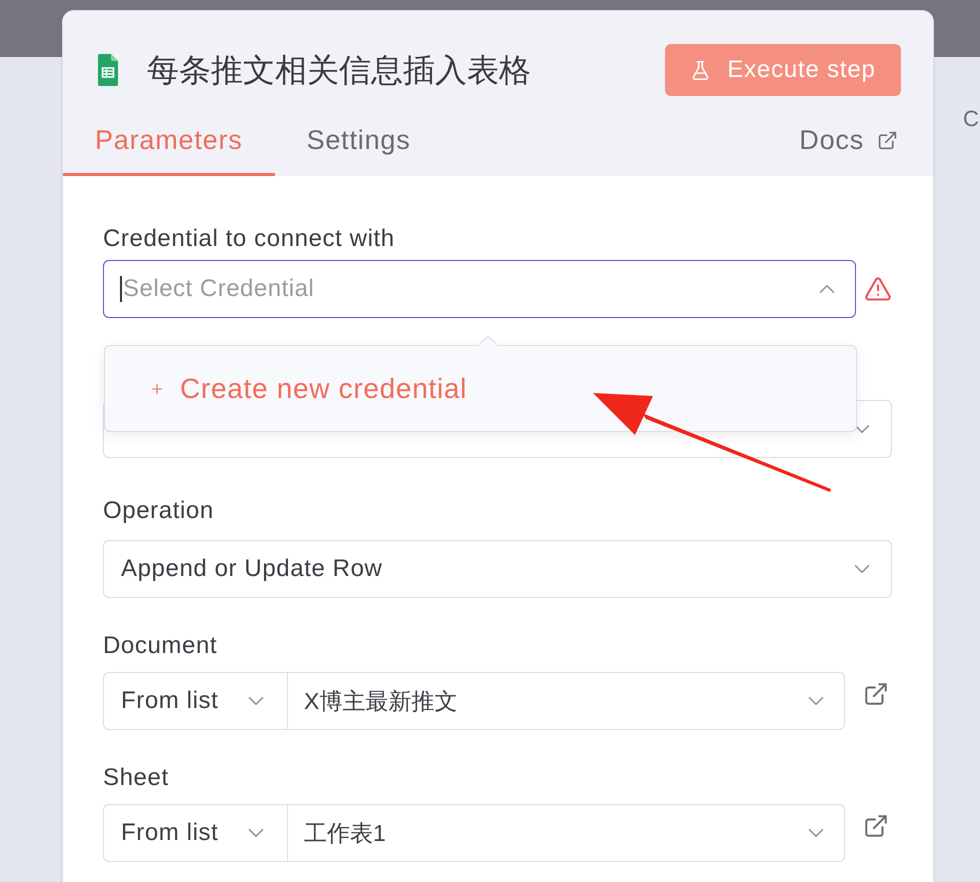 The width and height of the screenshot is (980, 882). Describe the element at coordinates (566, 833) in the screenshot. I see `value-select: 工作表1` at that location.